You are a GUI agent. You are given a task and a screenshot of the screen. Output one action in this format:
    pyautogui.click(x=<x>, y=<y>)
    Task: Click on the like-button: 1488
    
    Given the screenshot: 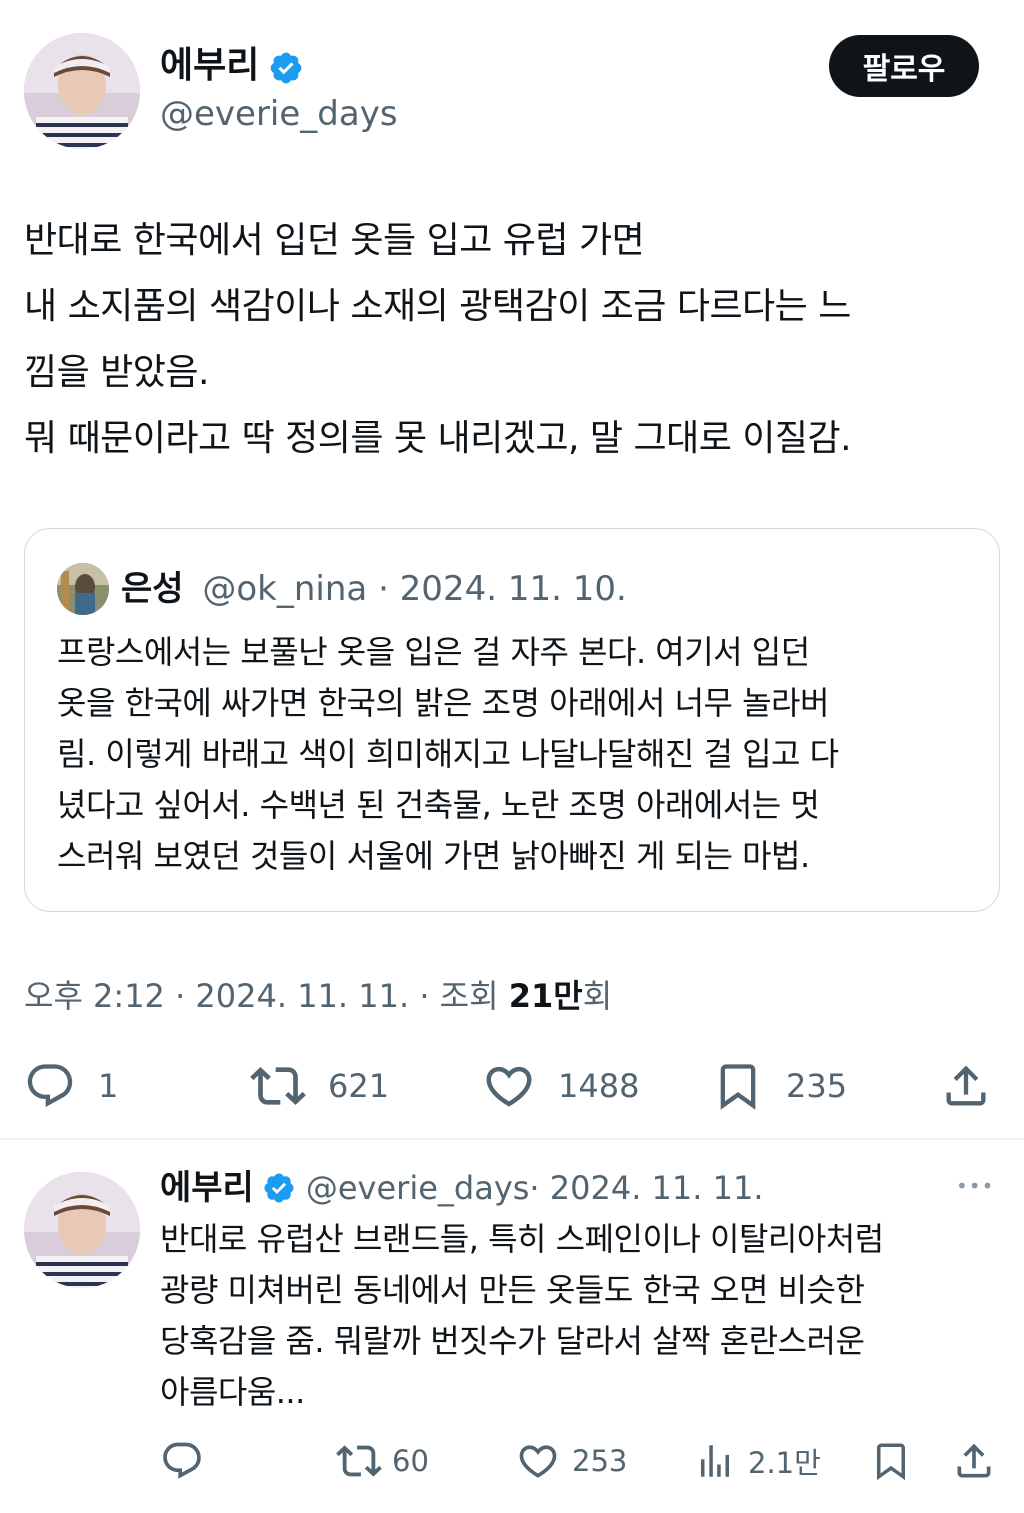 What is the action you would take?
    pyautogui.click(x=560, y=1086)
    